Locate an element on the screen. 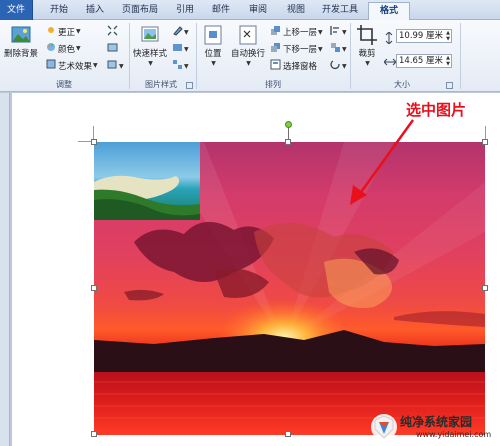  reset-picture-icon is located at coordinates (112, 66).